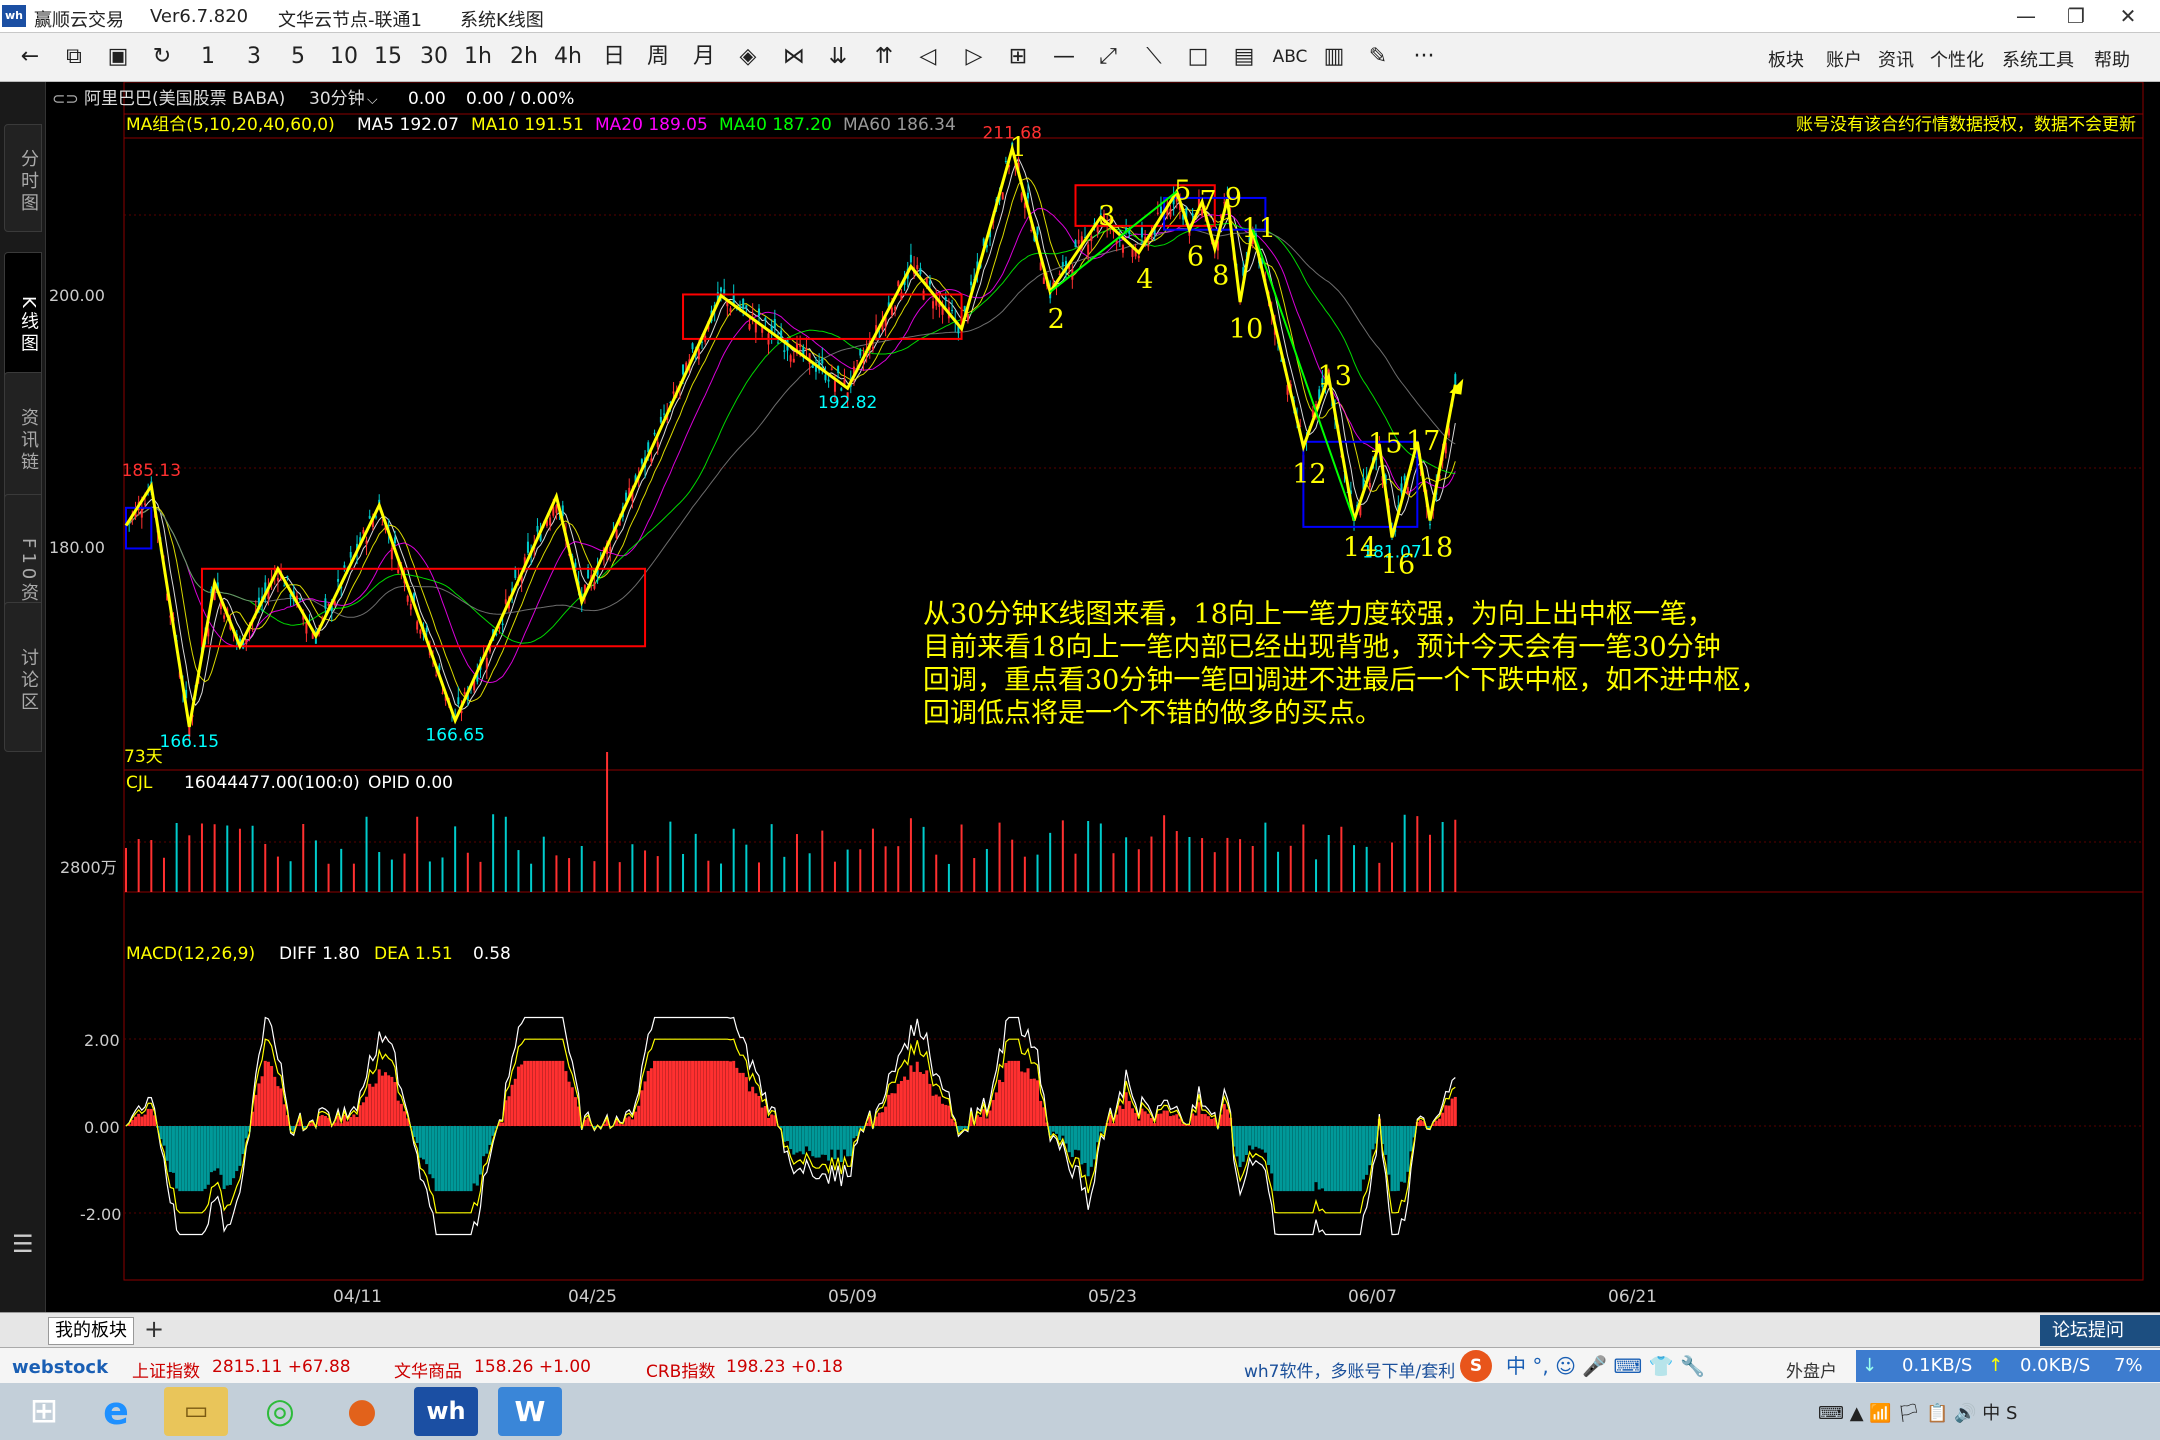 The image size is (2160, 1440). What do you see at coordinates (30, 57) in the screenshot?
I see `back-icon: ←` at bounding box center [30, 57].